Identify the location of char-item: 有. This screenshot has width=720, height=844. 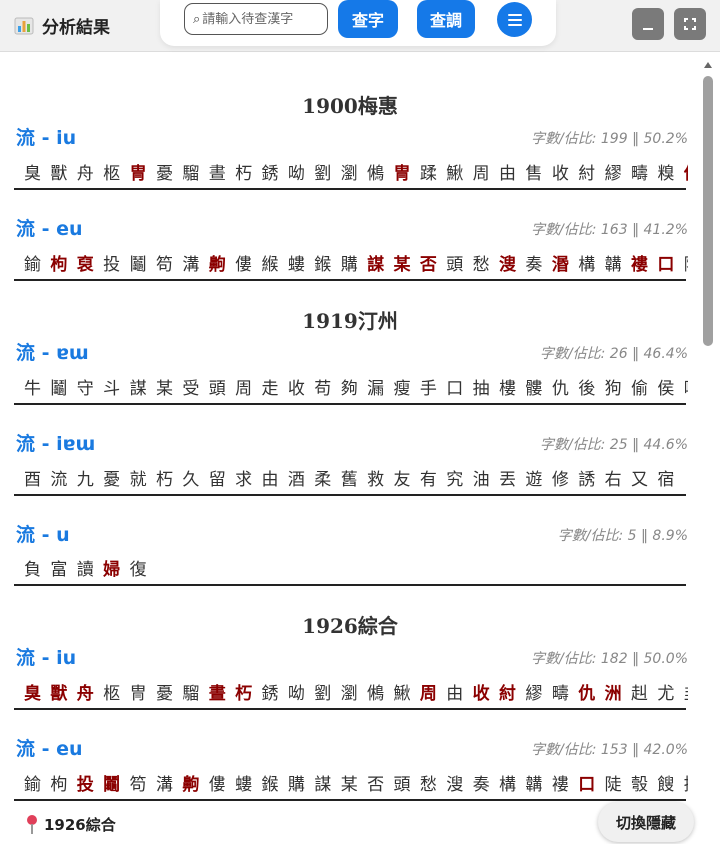
(433, 477).